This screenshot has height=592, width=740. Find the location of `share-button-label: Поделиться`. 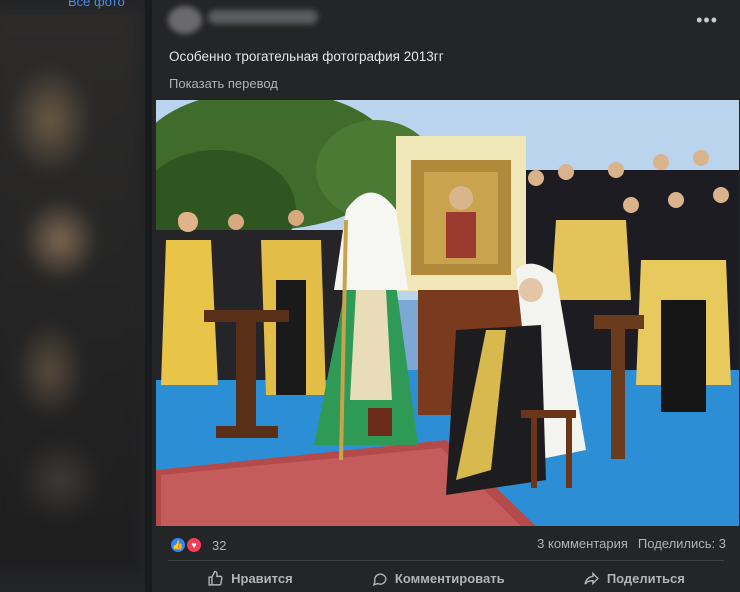

share-button-label: Поделиться is located at coordinates (645, 578).